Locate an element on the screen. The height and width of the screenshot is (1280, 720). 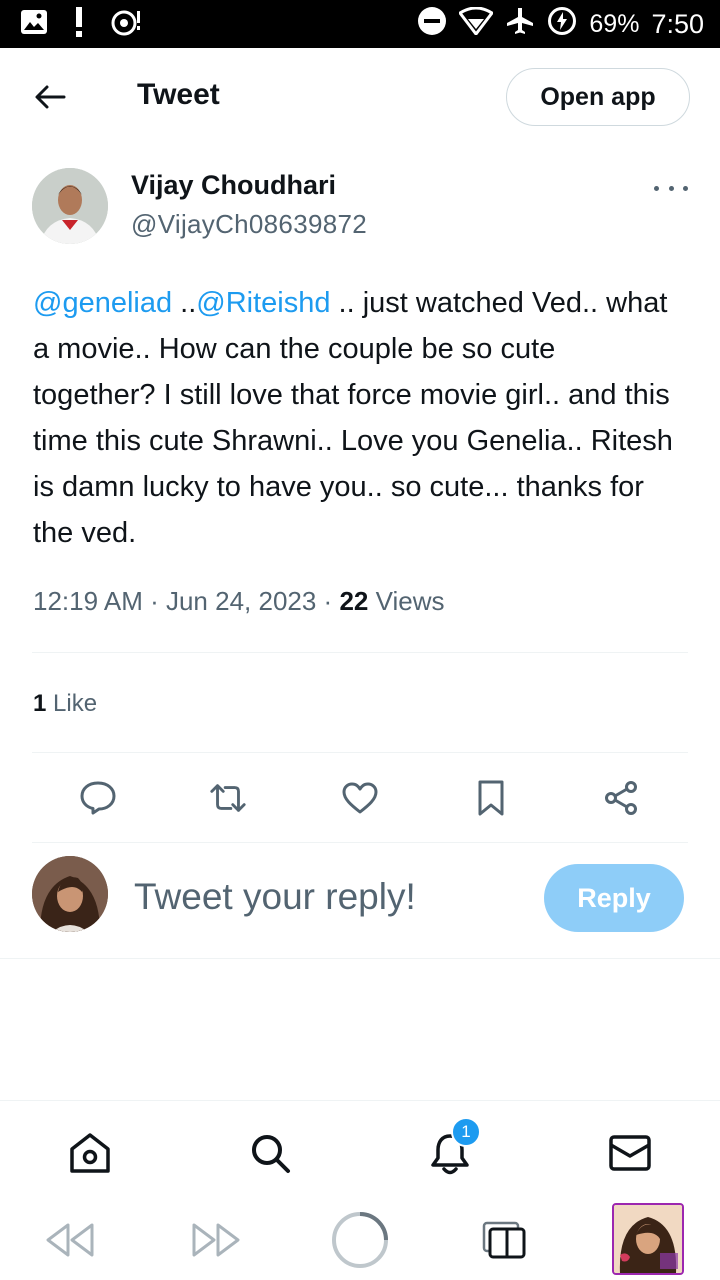
wifi-icon is located at coordinates (476, 24).